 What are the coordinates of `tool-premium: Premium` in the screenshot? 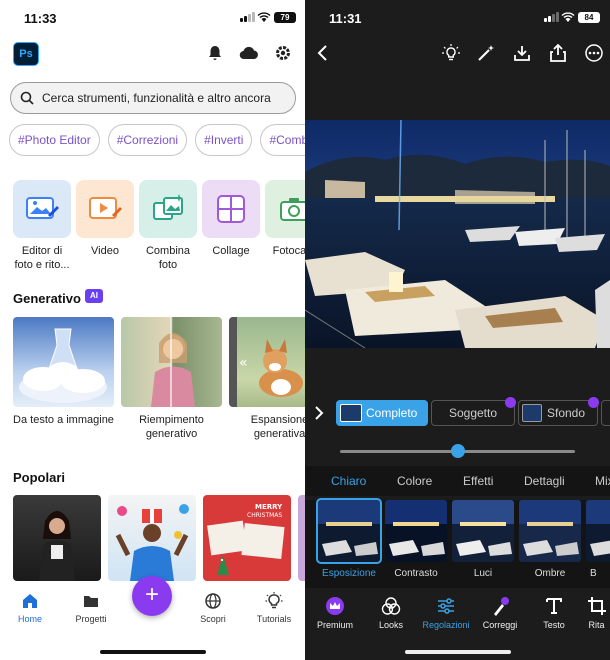 It's located at (335, 613).